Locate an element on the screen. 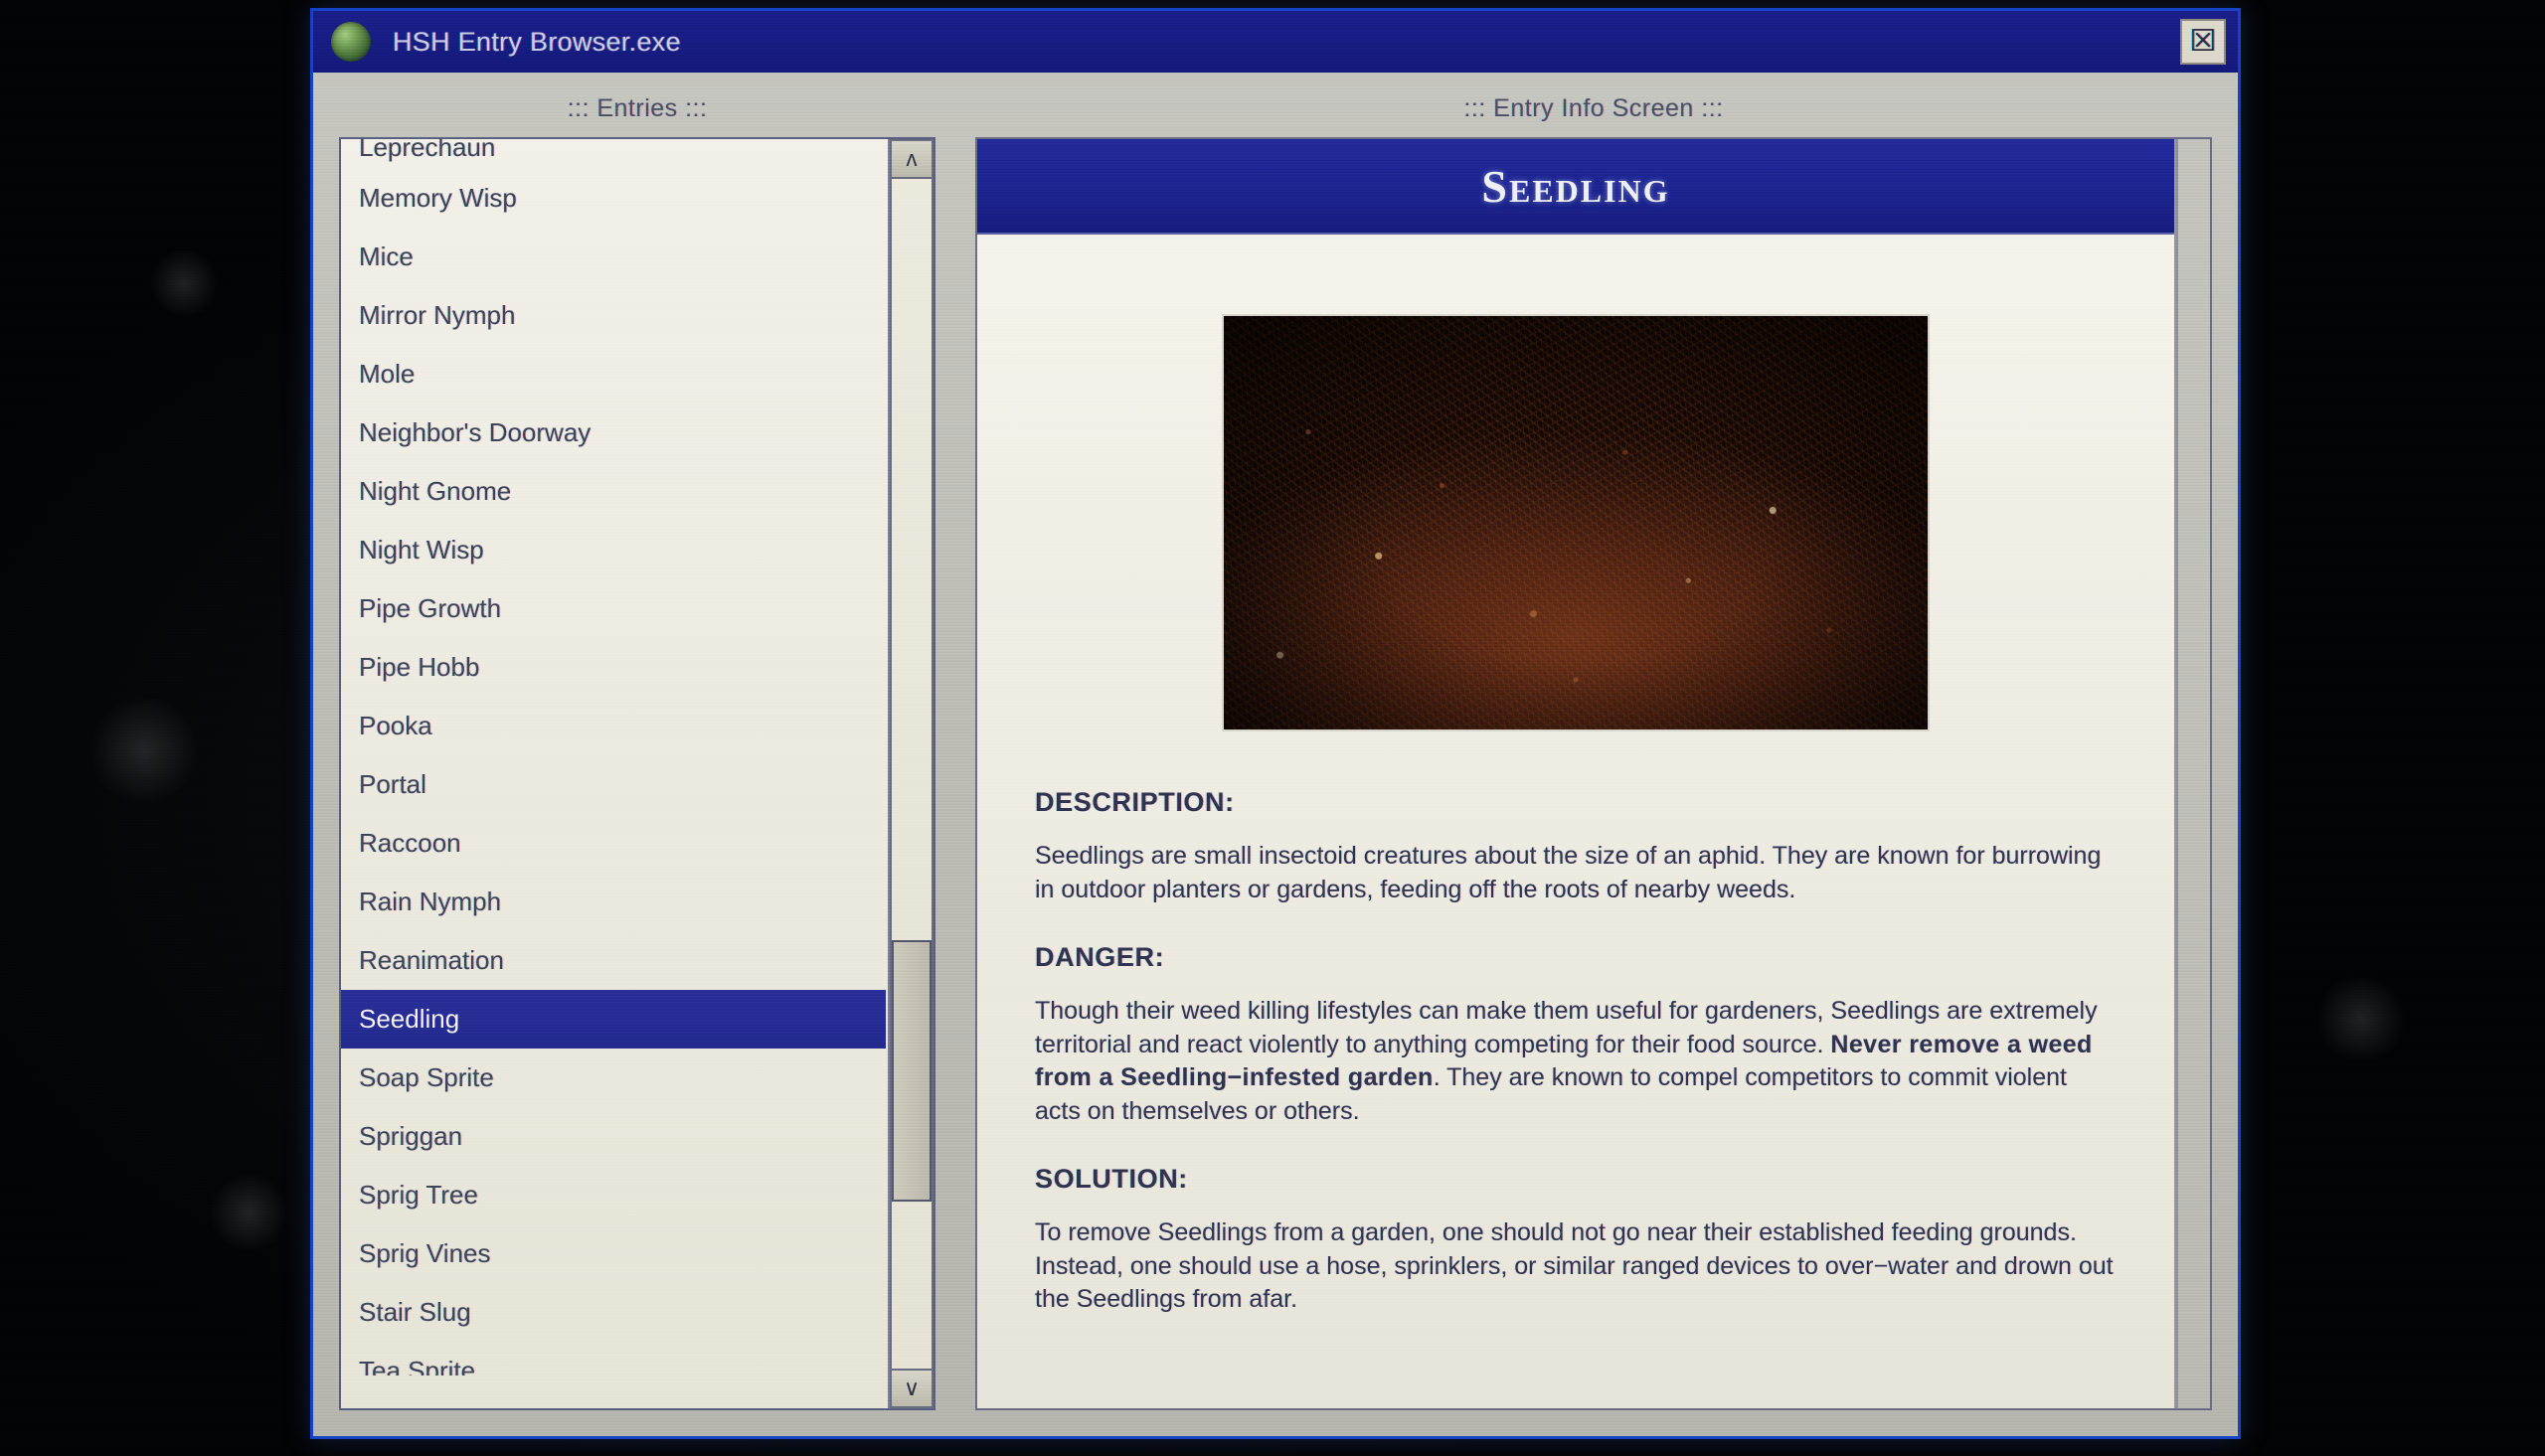  entry-list-item: Mice is located at coordinates (614, 257).